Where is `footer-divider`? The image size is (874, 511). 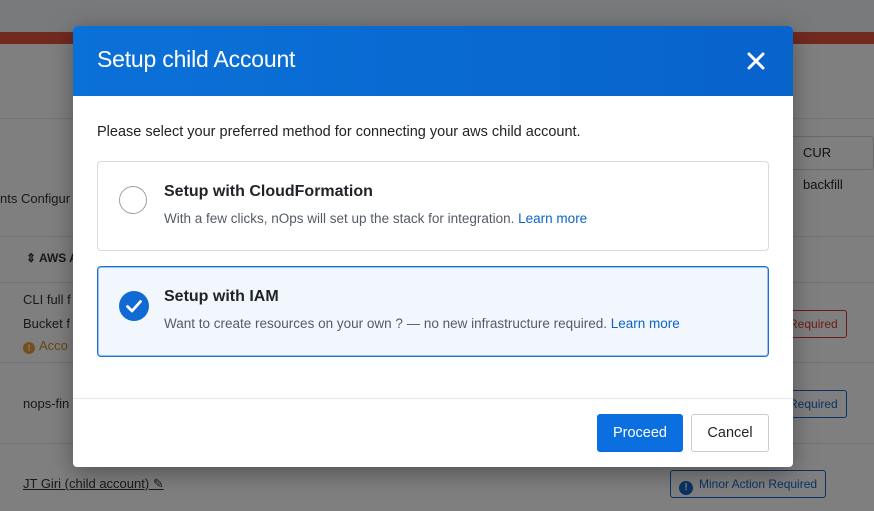 footer-divider is located at coordinates (433, 398).